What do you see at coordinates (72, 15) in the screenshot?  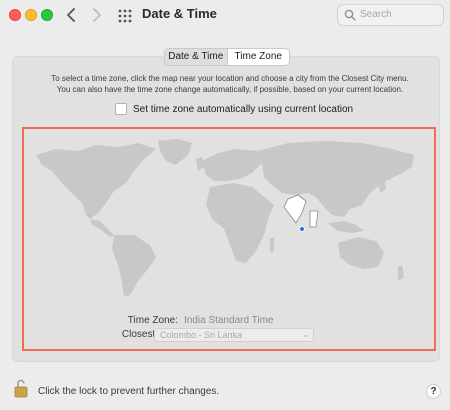 I see `back-chevron-icon` at bounding box center [72, 15].